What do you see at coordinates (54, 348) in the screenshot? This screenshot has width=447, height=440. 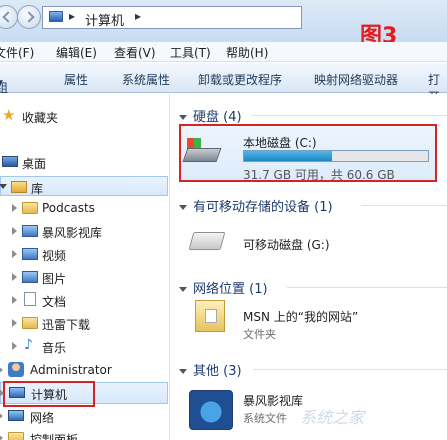 I see `sidebar-item-label: 音乐` at bounding box center [54, 348].